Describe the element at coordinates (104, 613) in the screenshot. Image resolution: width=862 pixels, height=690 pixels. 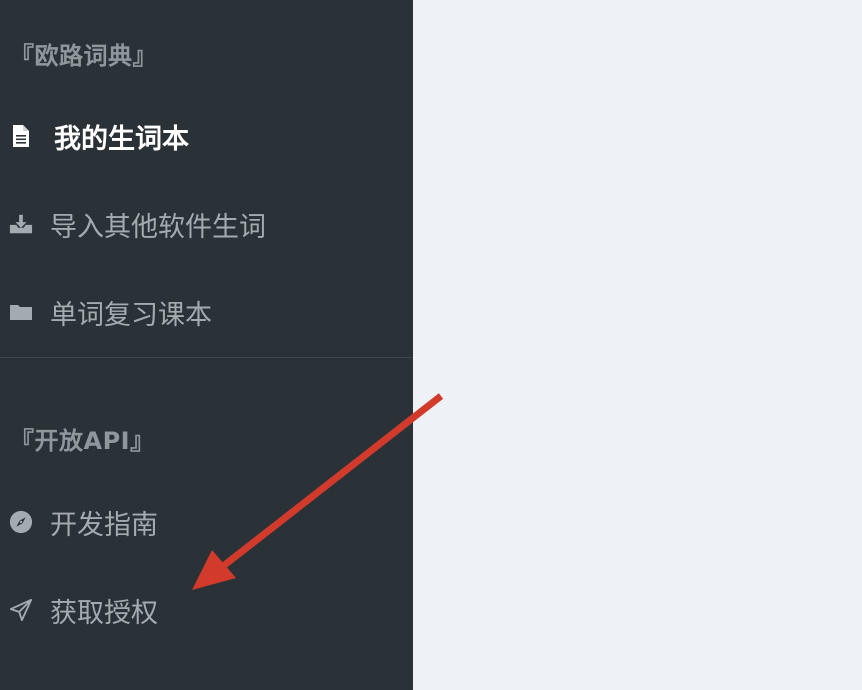
I see `sidebar-item-label: 获取授权` at that location.